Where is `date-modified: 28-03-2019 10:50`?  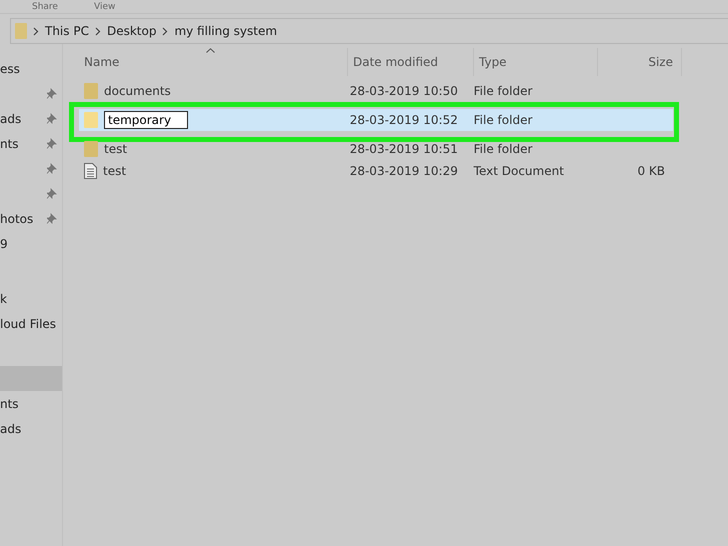
date-modified: 28-03-2019 10:50 is located at coordinates (404, 91).